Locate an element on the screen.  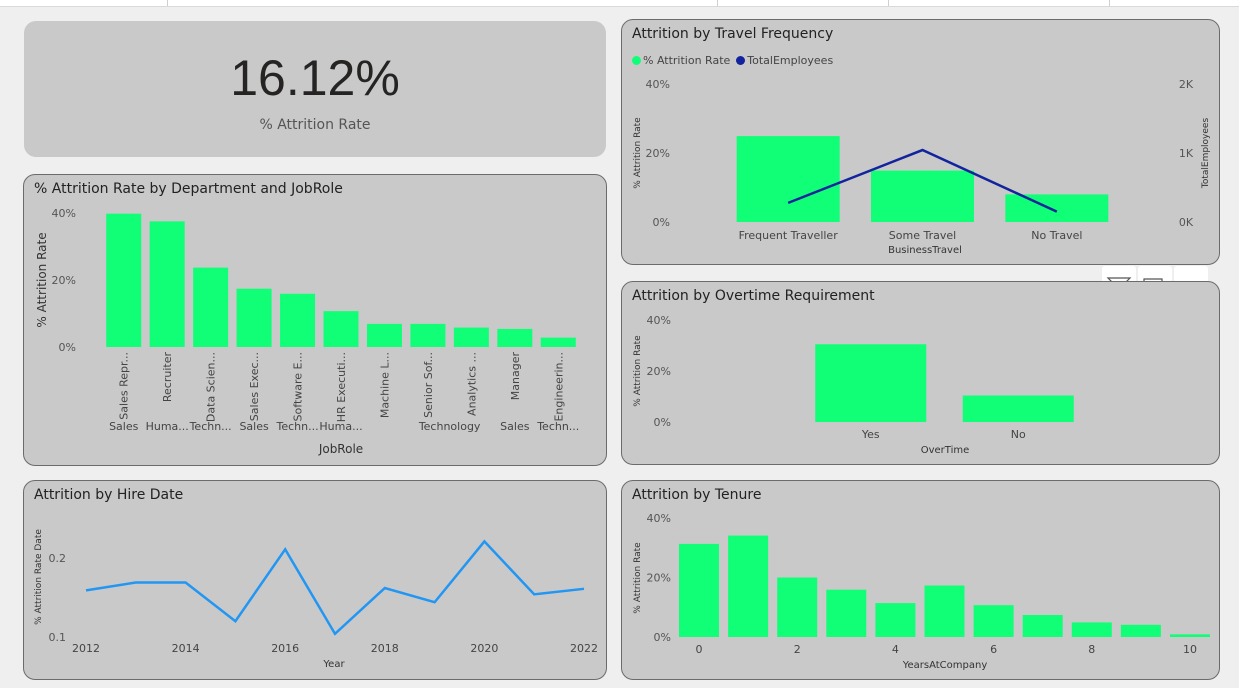
visual-header-toolbar is located at coordinates (1155, 274).